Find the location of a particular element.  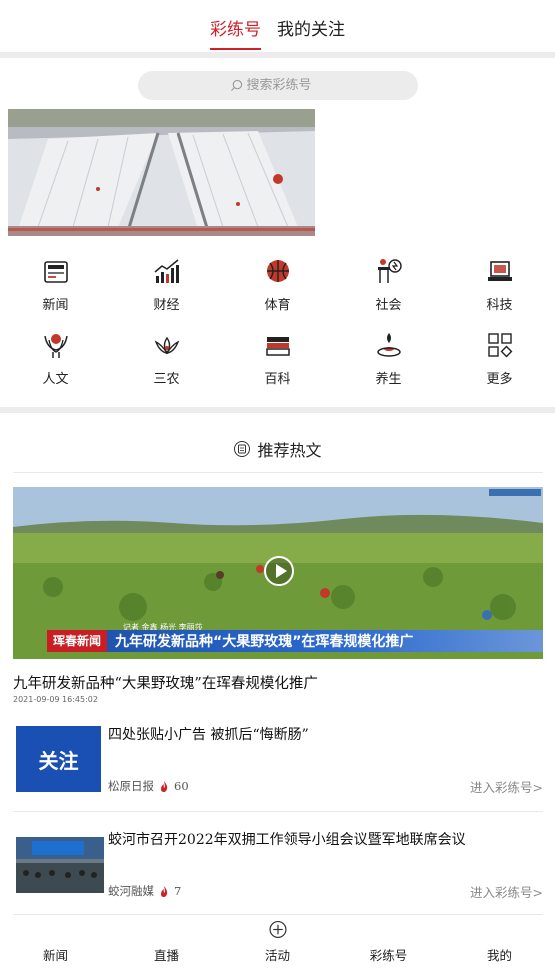

bar-chart-icon is located at coordinates (166, 271).